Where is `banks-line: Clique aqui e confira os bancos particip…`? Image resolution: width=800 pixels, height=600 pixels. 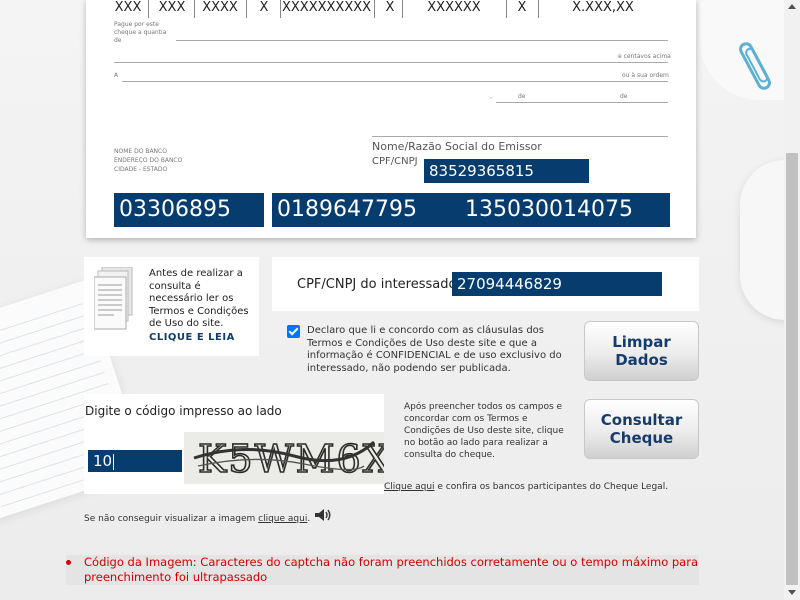
banks-line: Clique aqui e confira os bancos particip… is located at coordinates (526, 487).